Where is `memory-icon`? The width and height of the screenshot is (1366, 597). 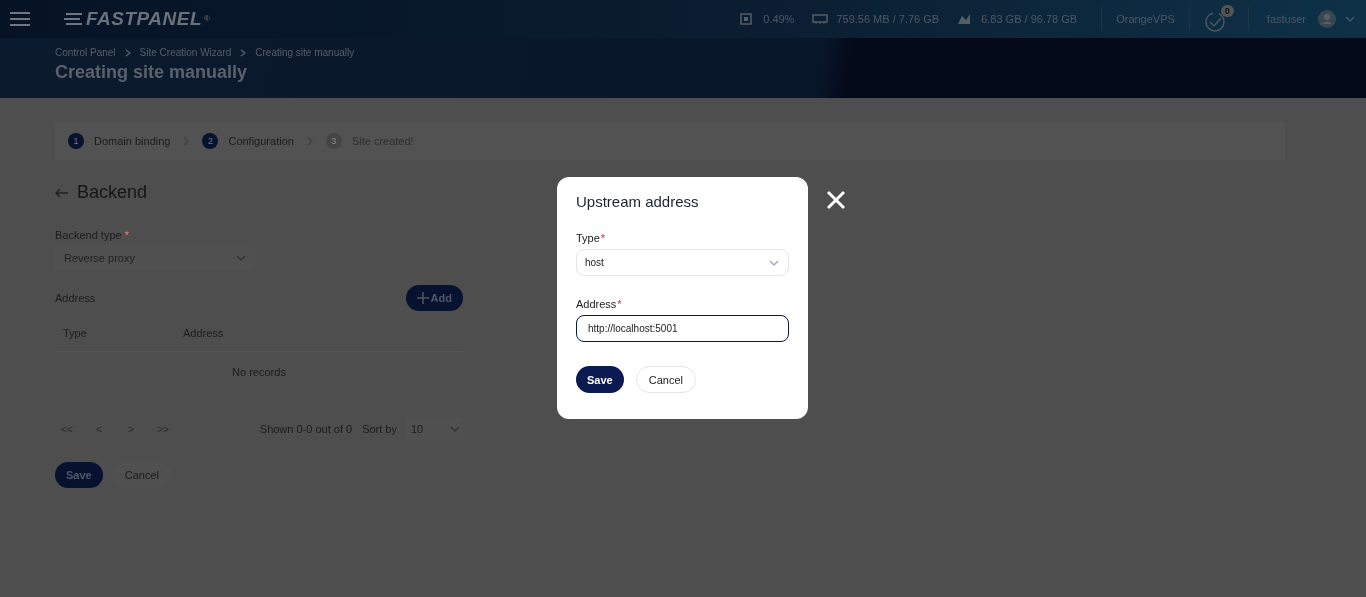 memory-icon is located at coordinates (820, 19).